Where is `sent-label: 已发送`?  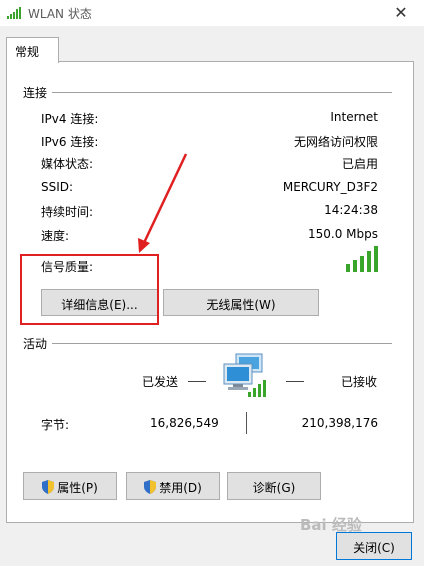 sent-label: 已发送 is located at coordinates (160, 382).